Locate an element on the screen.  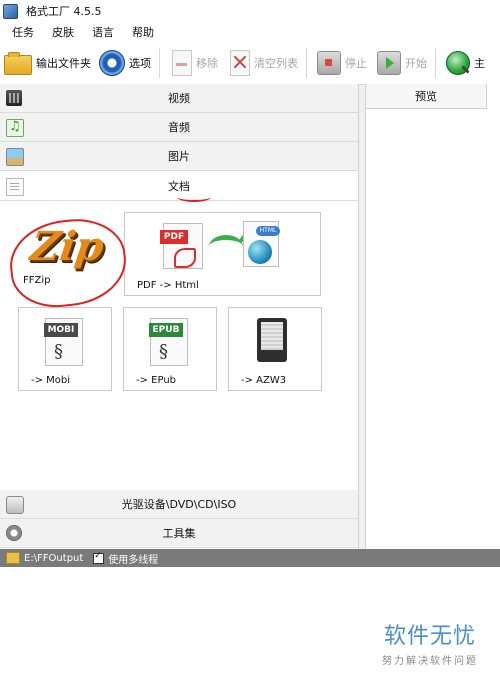
category-tools: 工具集 is located at coordinates (179, 533).